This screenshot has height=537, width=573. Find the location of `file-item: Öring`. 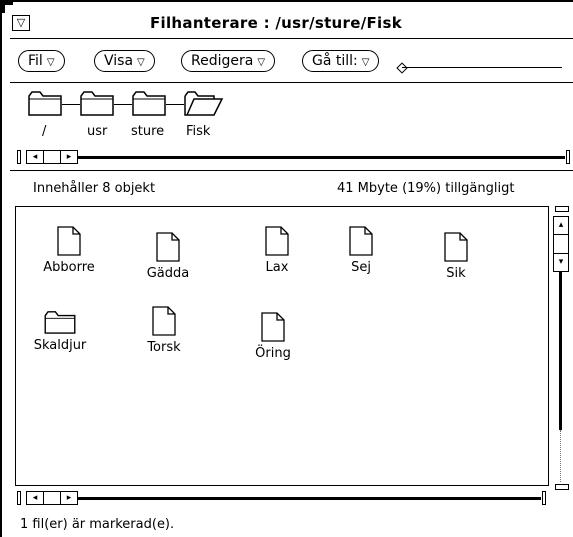

file-item: Öring is located at coordinates (273, 347).